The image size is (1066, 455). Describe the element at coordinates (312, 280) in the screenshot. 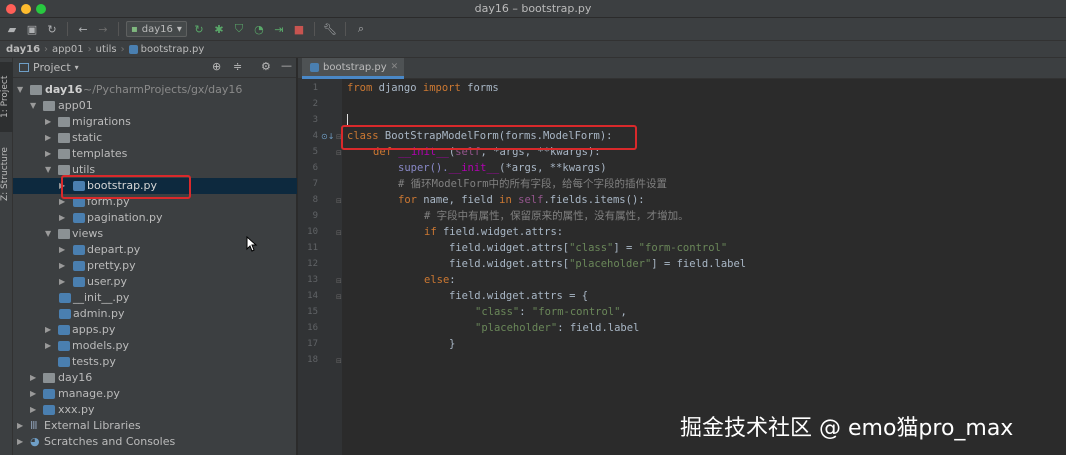

I see `line-number: 13` at that location.